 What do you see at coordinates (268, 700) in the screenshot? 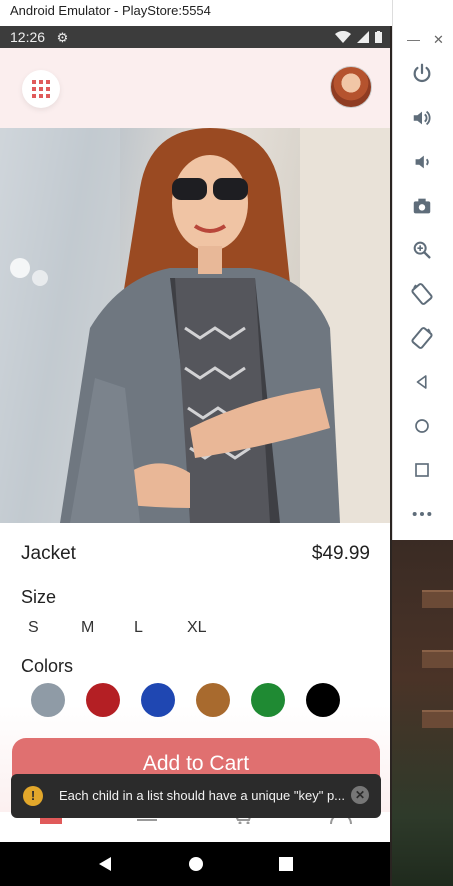
I see `color-swatch-green` at bounding box center [268, 700].